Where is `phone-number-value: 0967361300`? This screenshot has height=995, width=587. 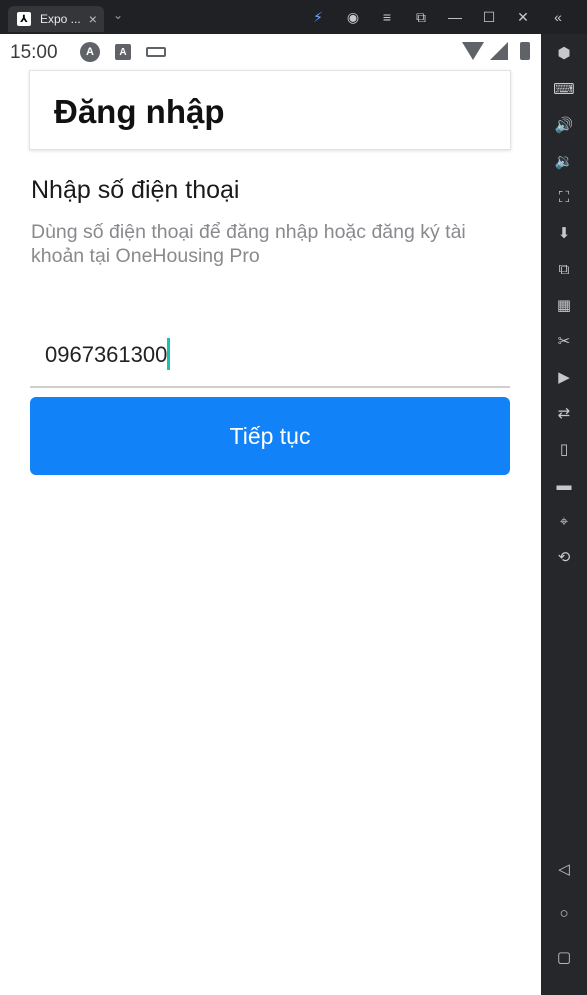 phone-number-value: 0967361300 is located at coordinates (106, 354).